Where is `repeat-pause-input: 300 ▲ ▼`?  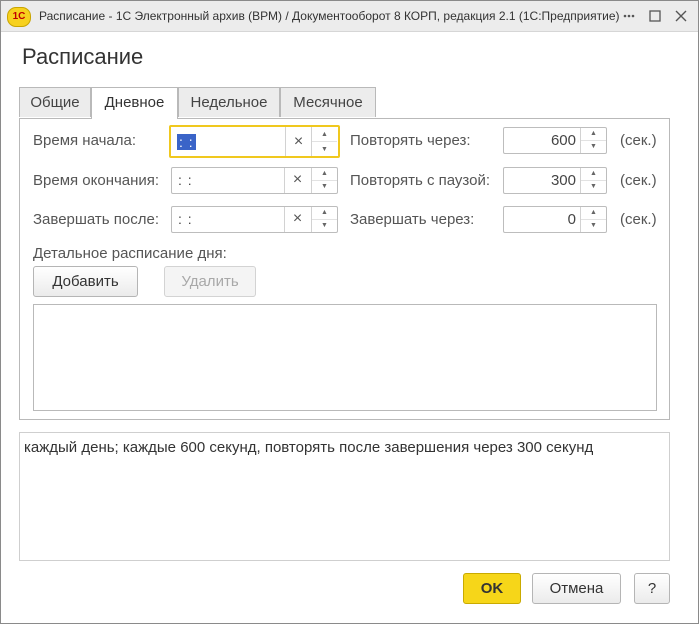
repeat-pause-input: 300 ▲ ▼ is located at coordinates (555, 180).